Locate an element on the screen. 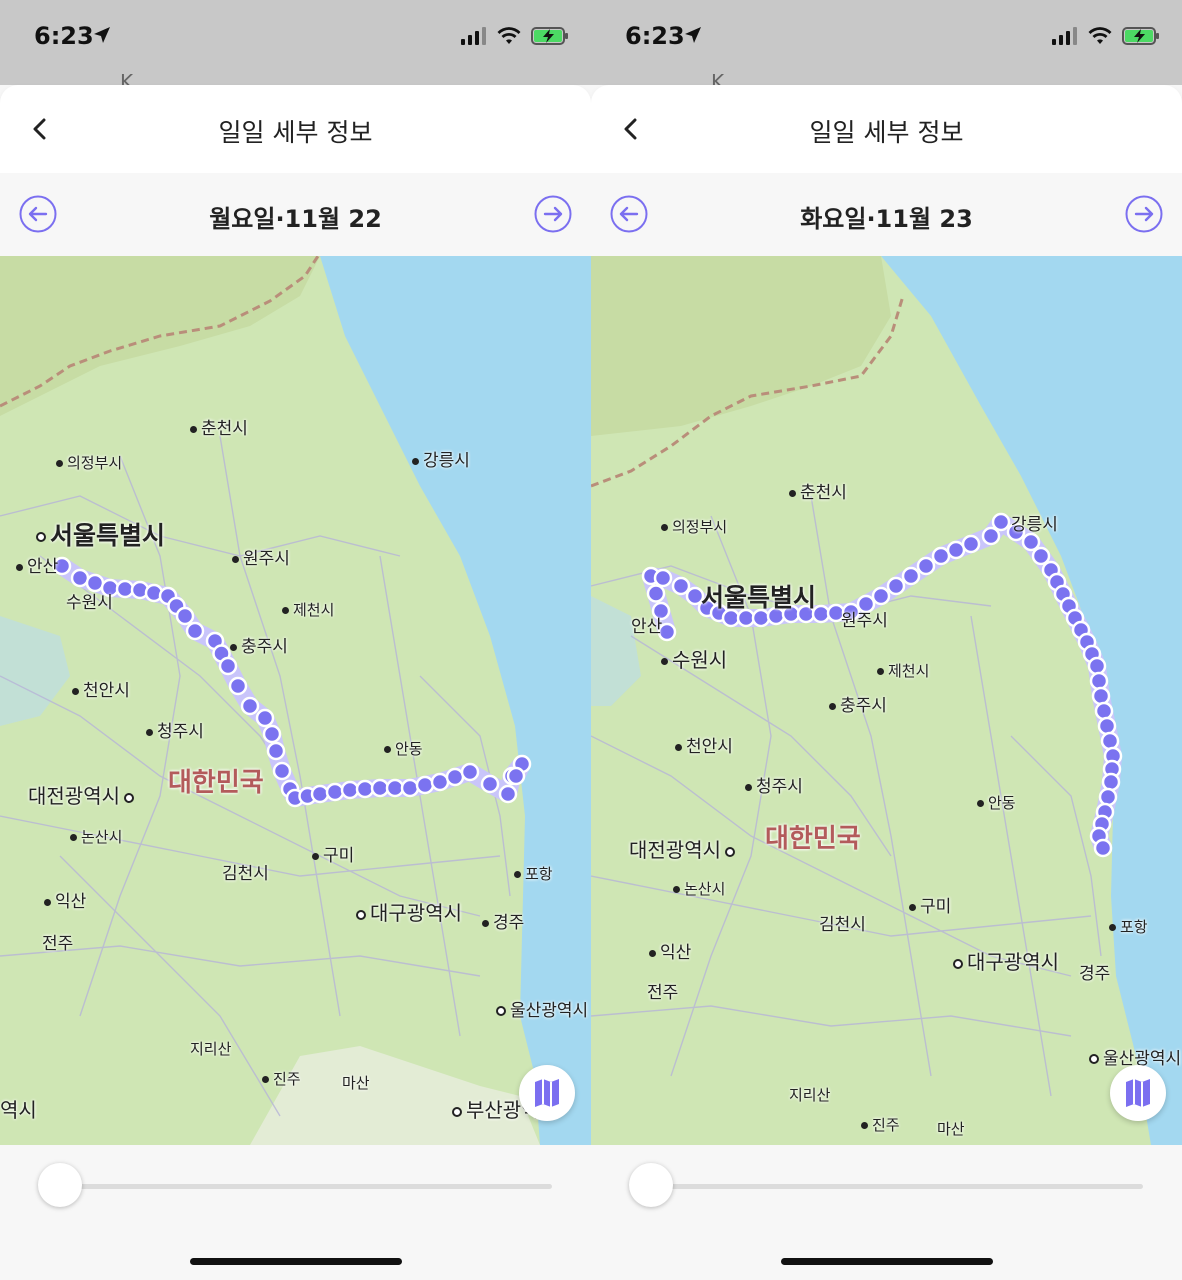  map-label-daejeon: 대전광역시 is located at coordinates (684, 848).